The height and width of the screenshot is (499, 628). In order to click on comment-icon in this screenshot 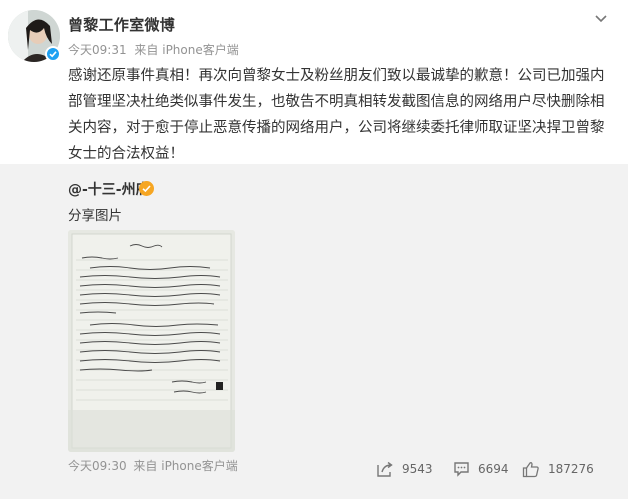, I will do `click(461, 469)`.